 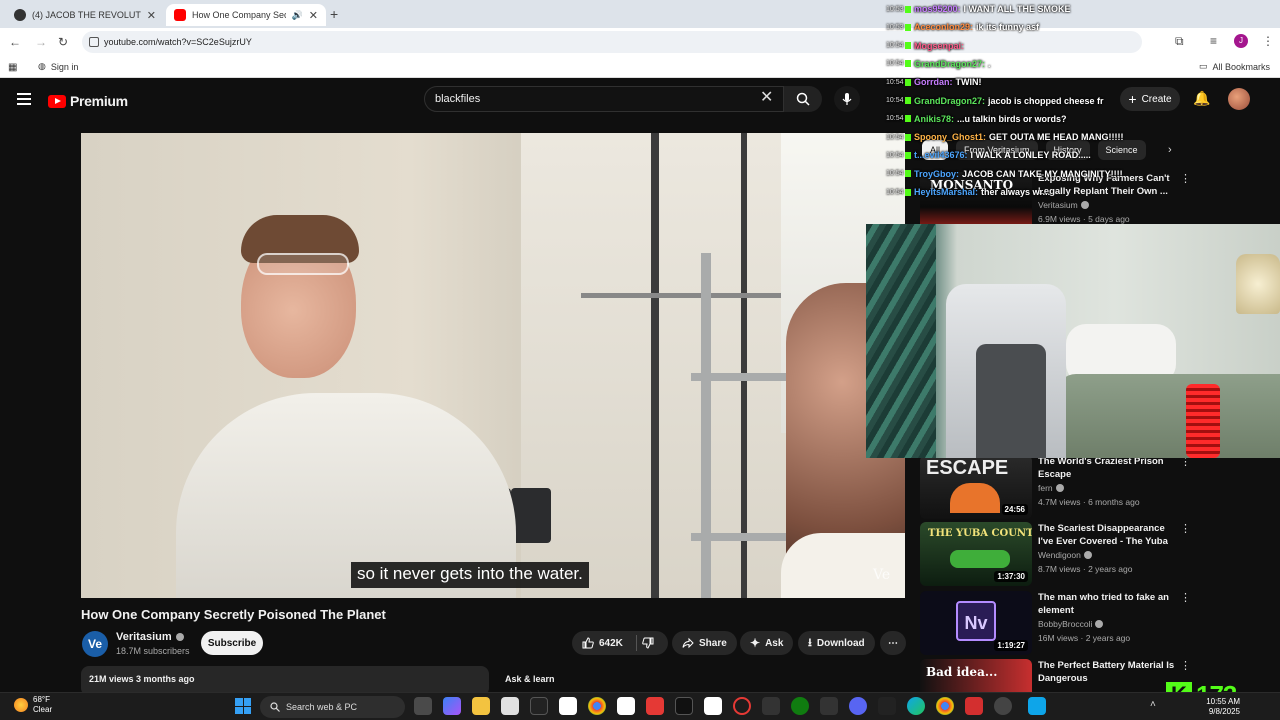 I want to click on opera-icon, so click(x=742, y=706).